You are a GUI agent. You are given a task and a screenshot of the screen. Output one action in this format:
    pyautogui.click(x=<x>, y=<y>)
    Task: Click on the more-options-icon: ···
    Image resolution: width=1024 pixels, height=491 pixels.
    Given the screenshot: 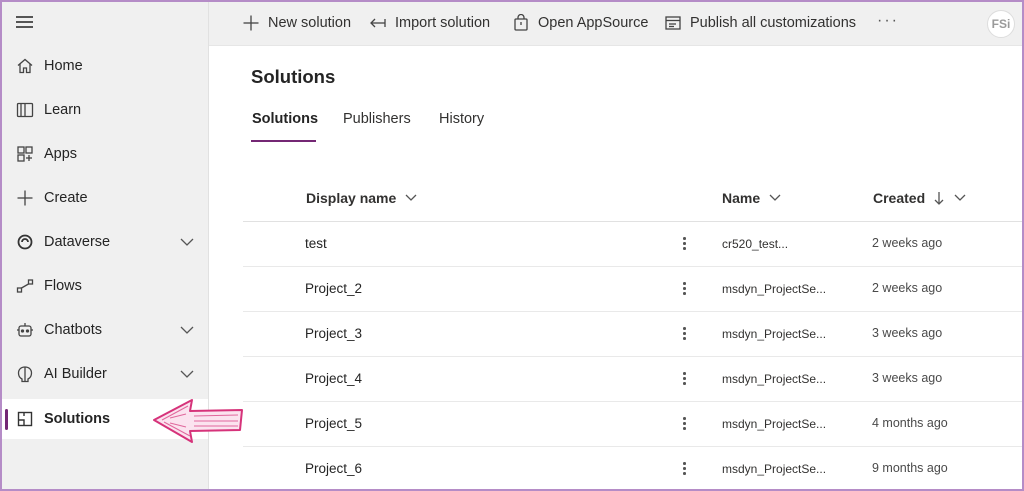 What is the action you would take?
    pyautogui.click(x=888, y=21)
    